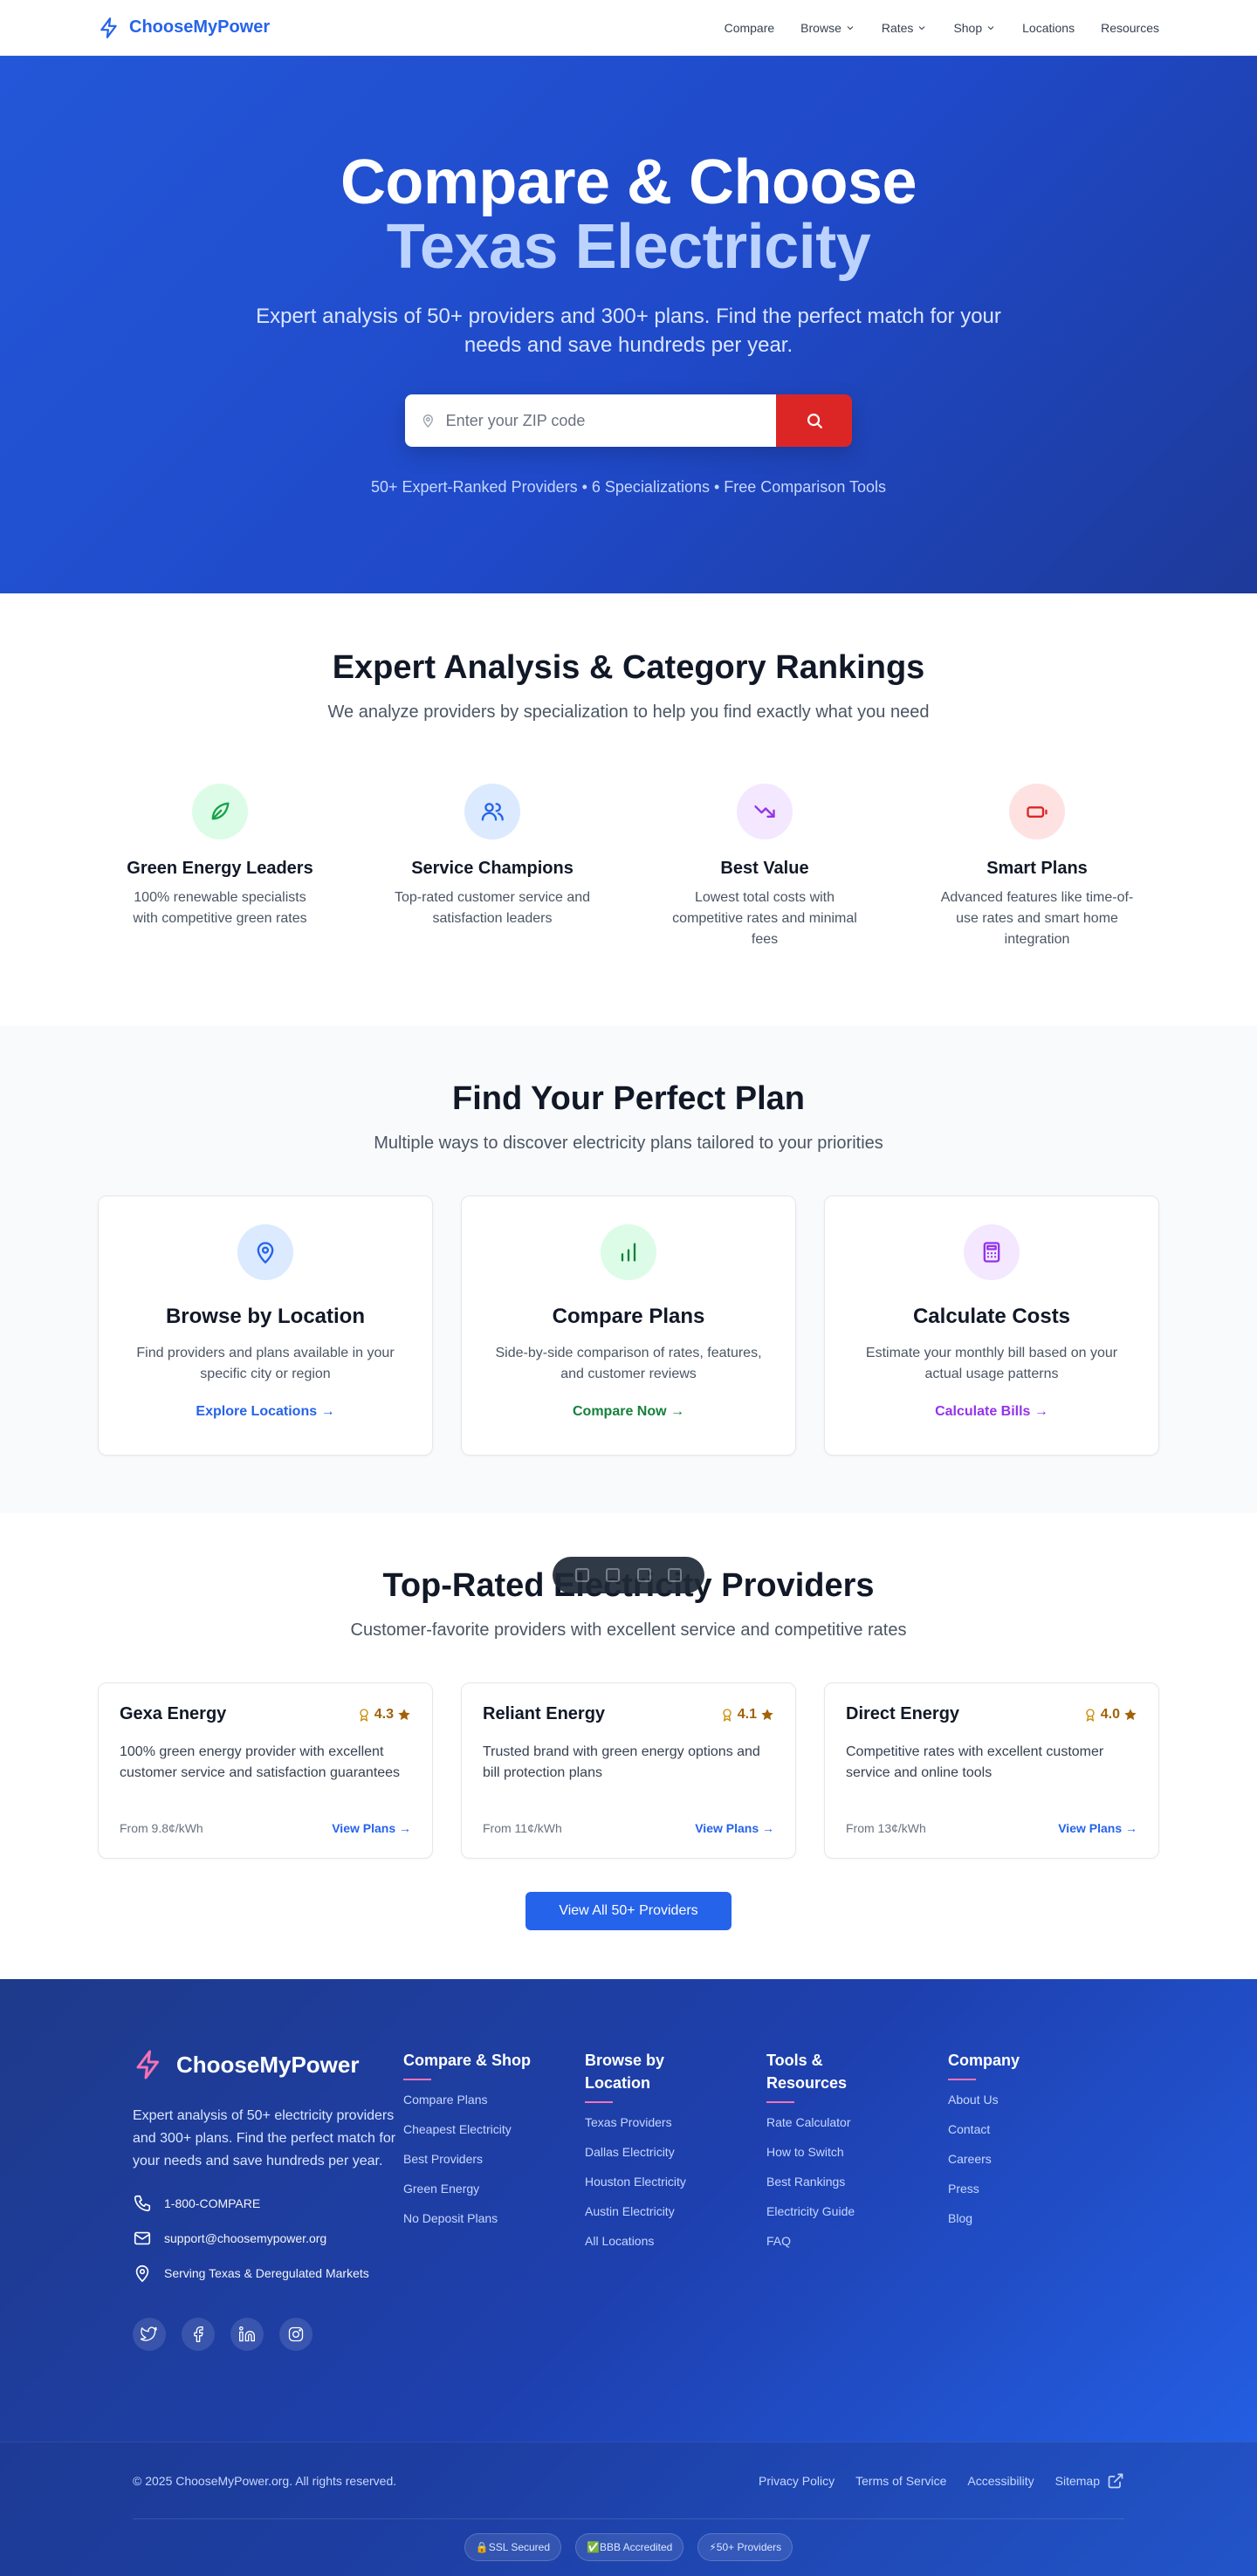 Image resolution: width=1257 pixels, height=2576 pixels. I want to click on instagram-link, so click(296, 2335).